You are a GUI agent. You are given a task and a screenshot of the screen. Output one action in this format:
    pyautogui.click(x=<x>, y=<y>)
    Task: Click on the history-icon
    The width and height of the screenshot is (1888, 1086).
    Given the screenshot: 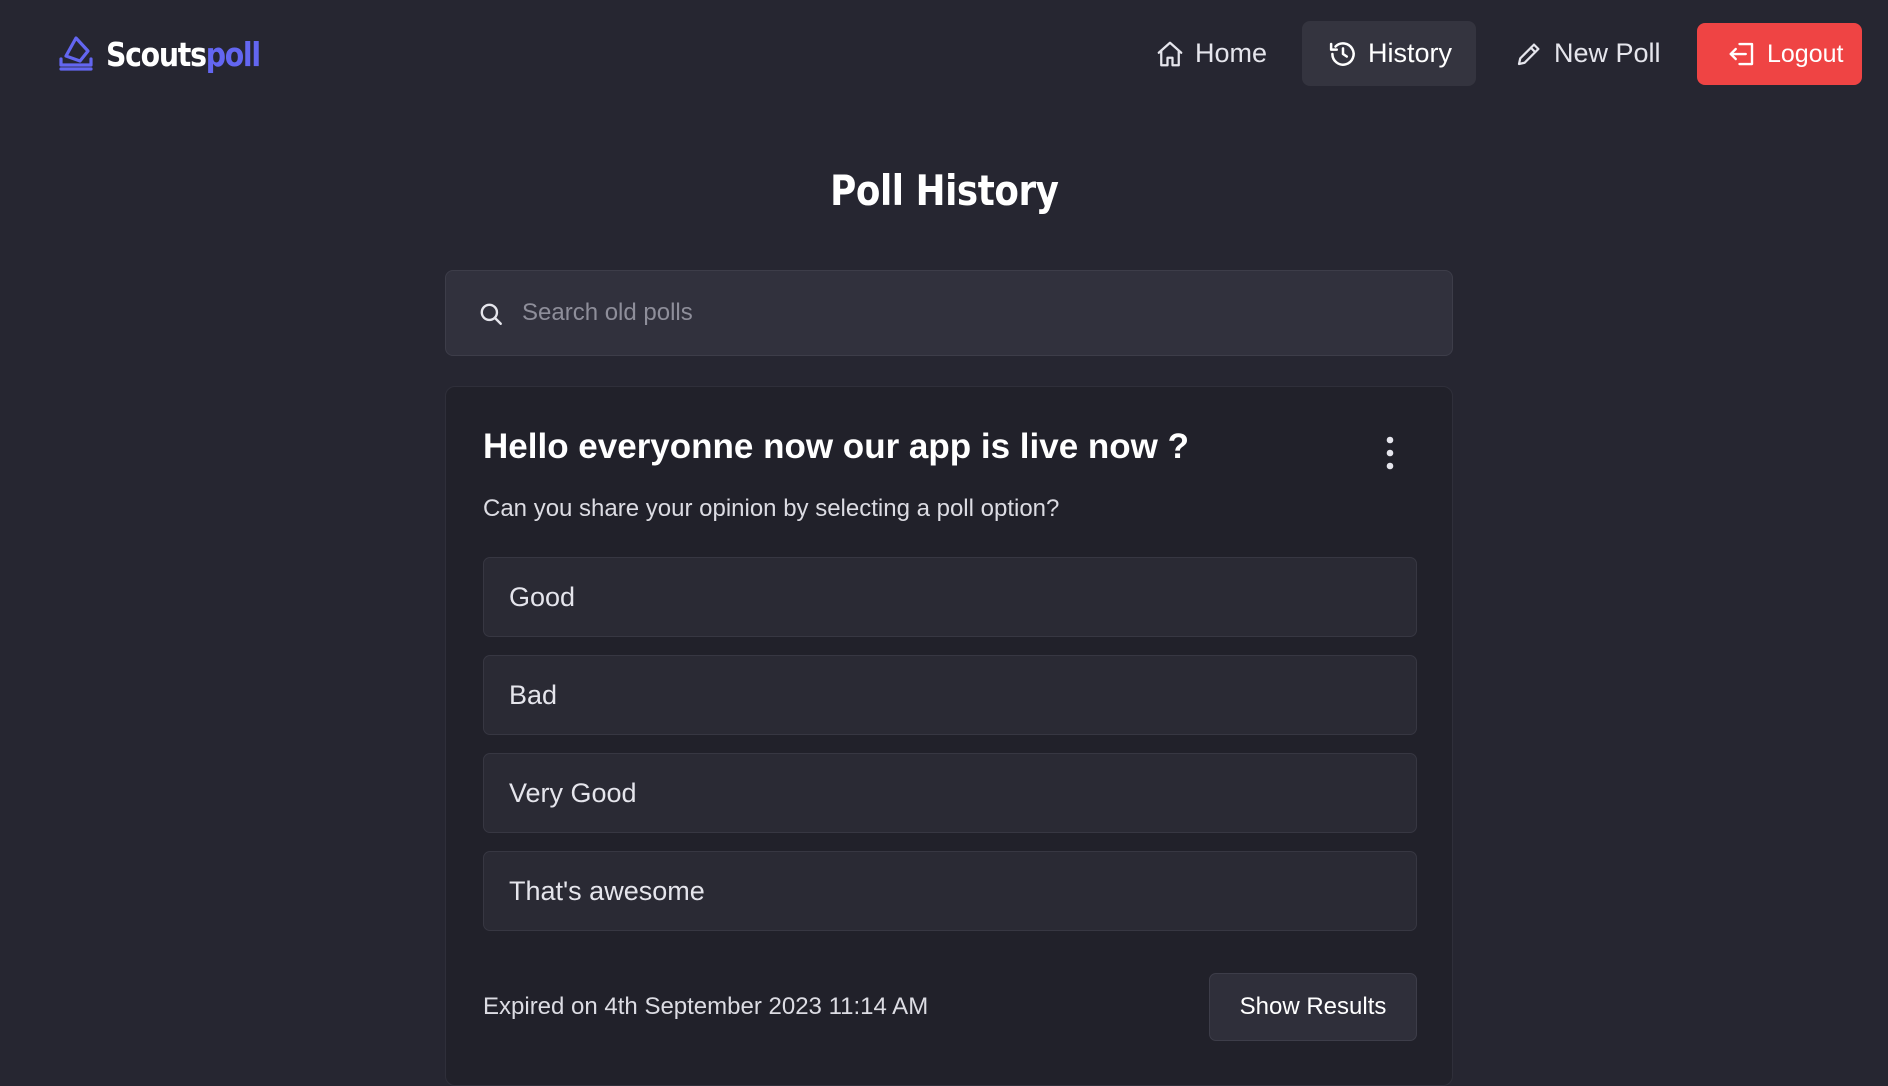 What is the action you would take?
    pyautogui.click(x=1342, y=53)
    